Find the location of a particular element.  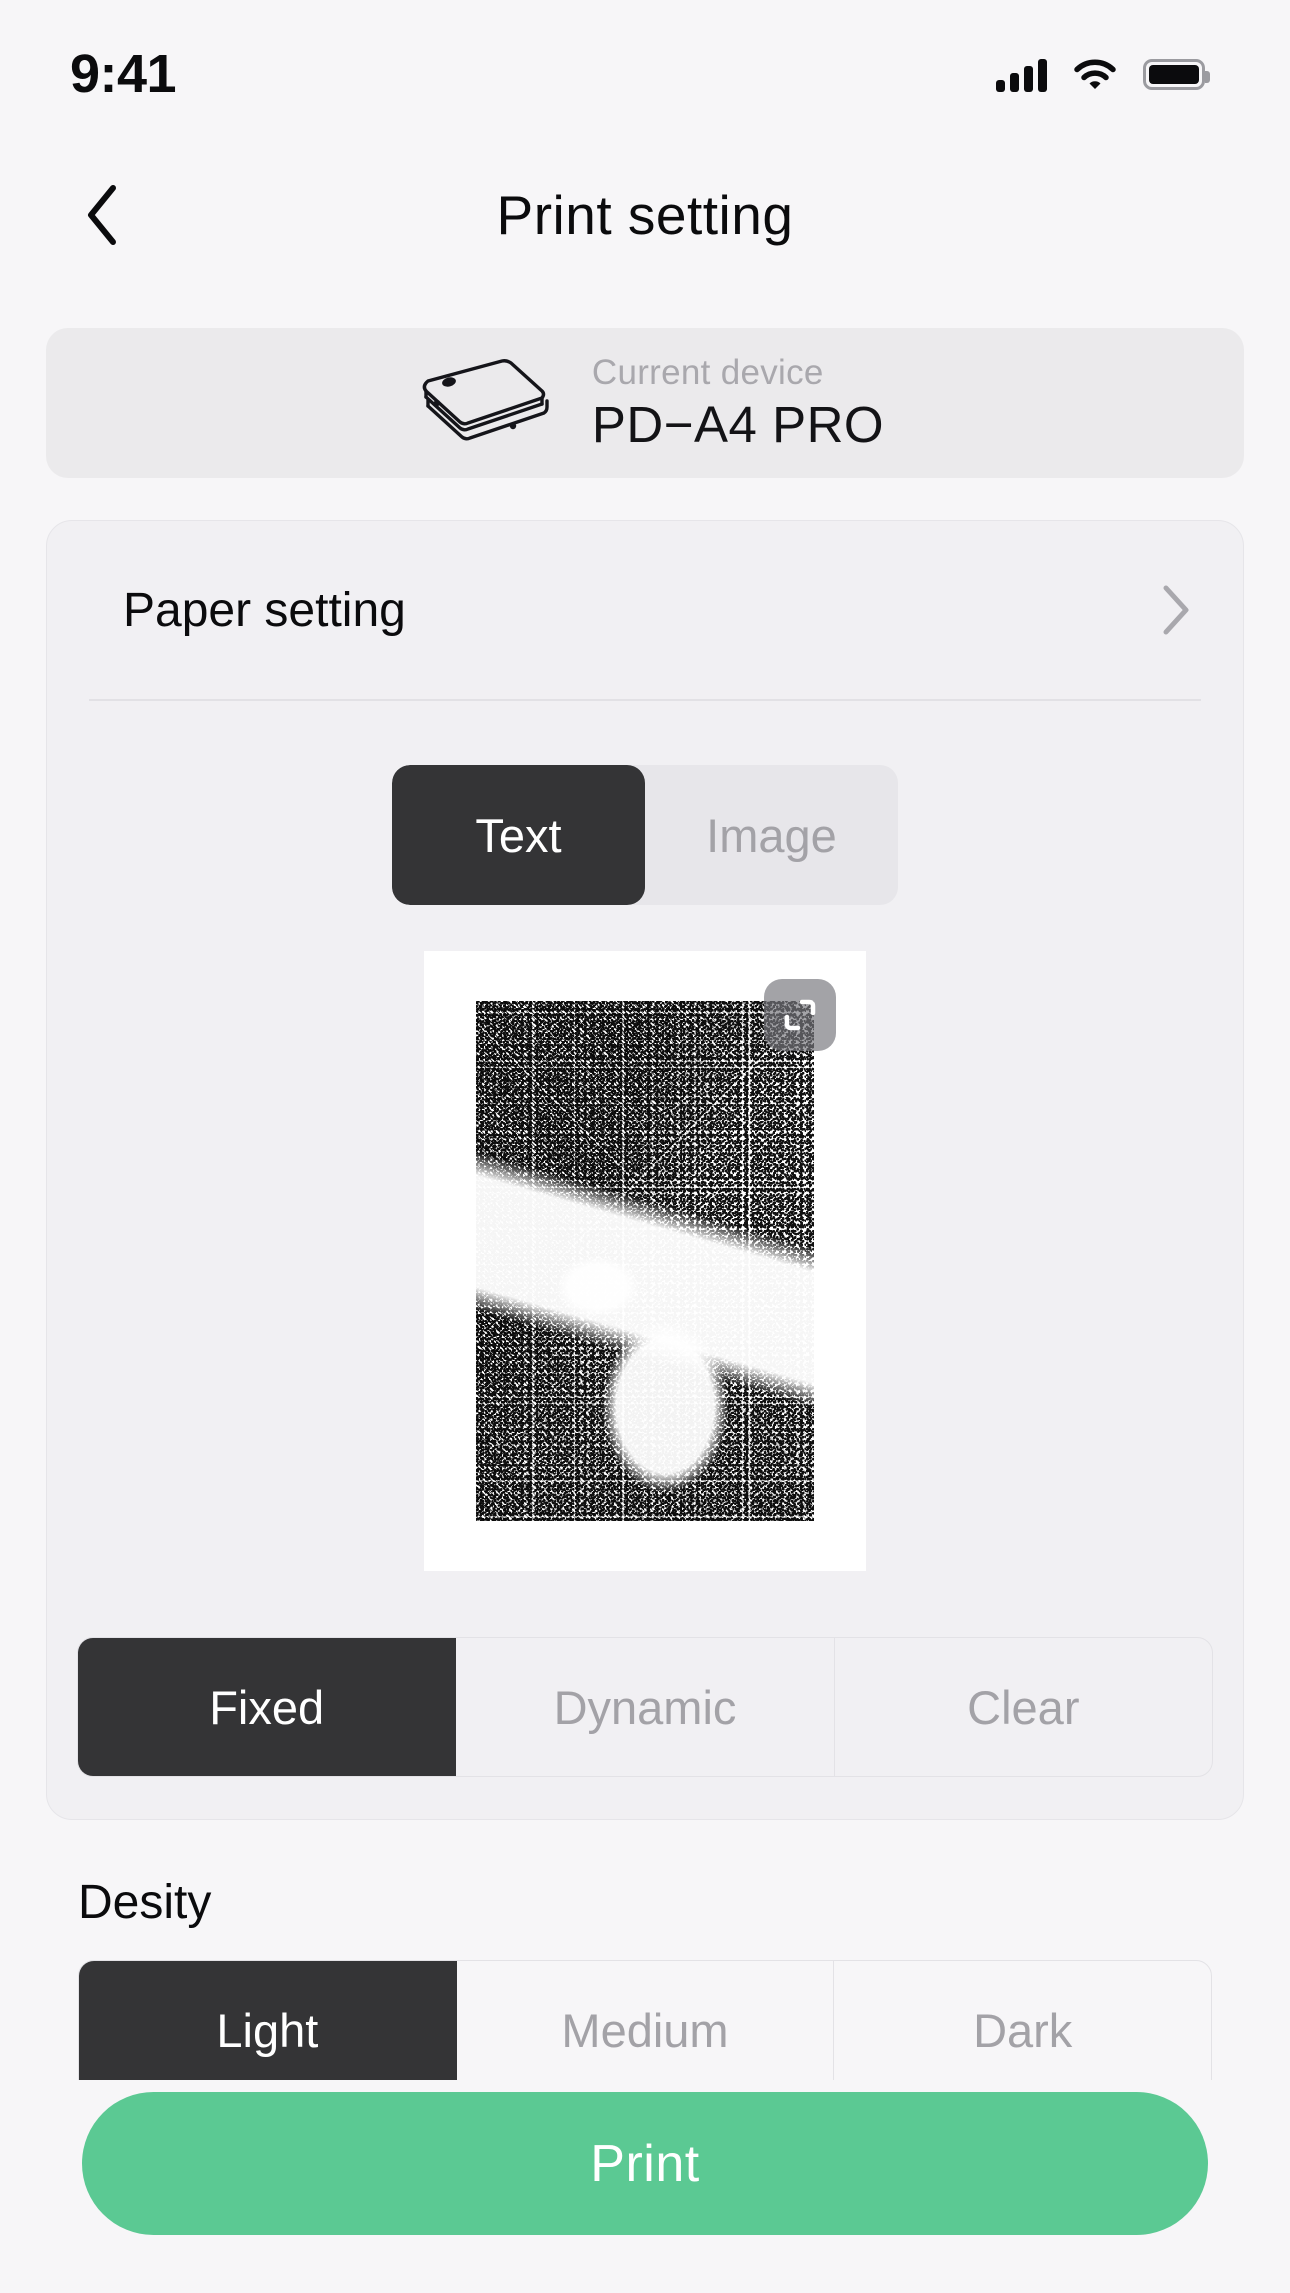

chevron-left-icon is located at coordinates (102, 215).